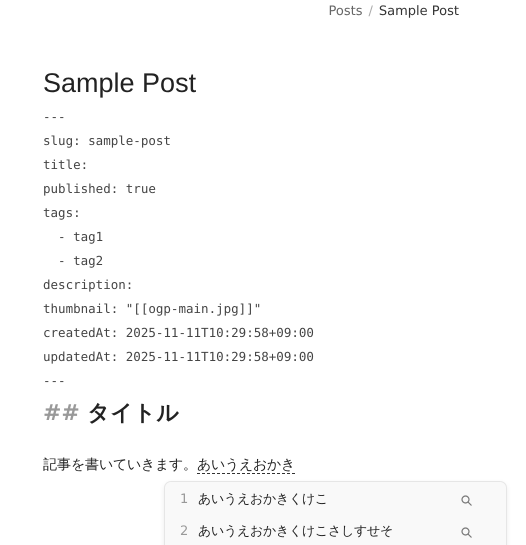 The image size is (526, 545). Describe the element at coordinates (152, 309) in the screenshot. I see `code-line: thumbnail: "[[ogp-main.jpg]]"` at that location.